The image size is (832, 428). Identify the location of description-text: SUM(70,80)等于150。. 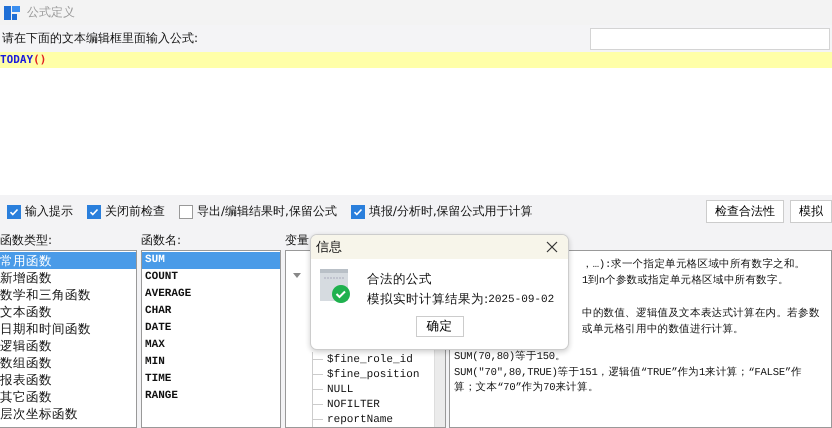
(510, 357).